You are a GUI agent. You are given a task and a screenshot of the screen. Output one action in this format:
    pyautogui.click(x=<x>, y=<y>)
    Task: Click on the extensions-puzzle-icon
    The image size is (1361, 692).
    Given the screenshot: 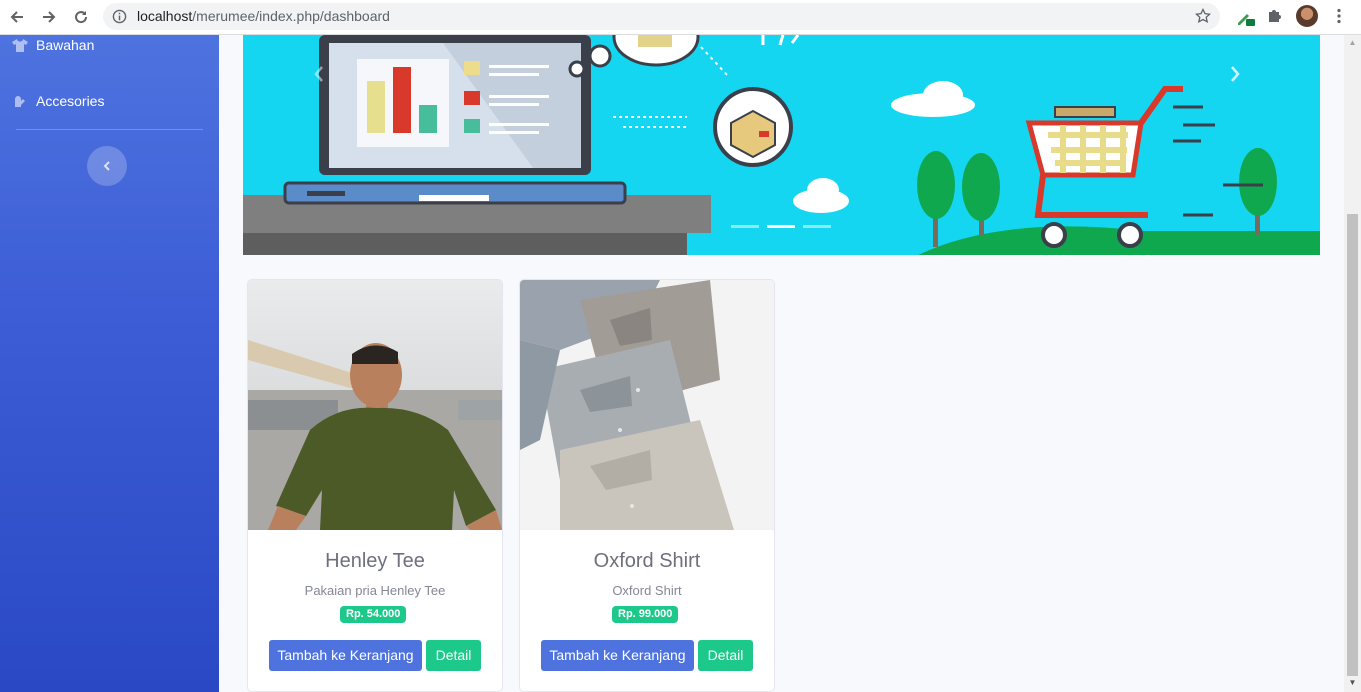 What is the action you would take?
    pyautogui.click(x=1275, y=15)
    